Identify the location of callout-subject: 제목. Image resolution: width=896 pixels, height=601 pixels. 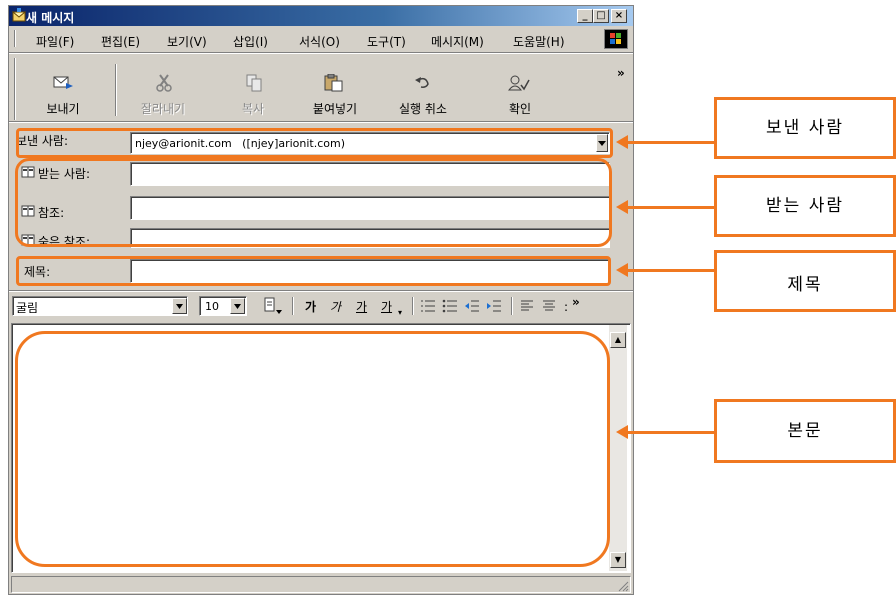
(805, 281).